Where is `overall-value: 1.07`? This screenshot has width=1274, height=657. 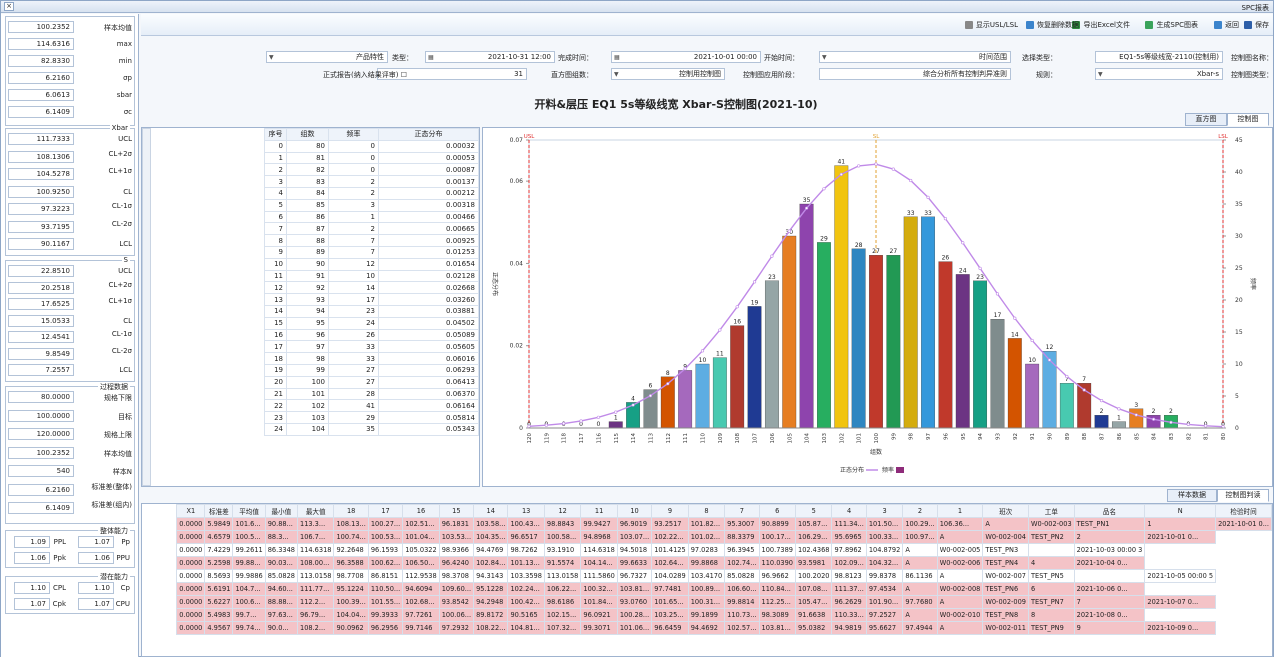
overall-value: 1.07 is located at coordinates (96, 542).